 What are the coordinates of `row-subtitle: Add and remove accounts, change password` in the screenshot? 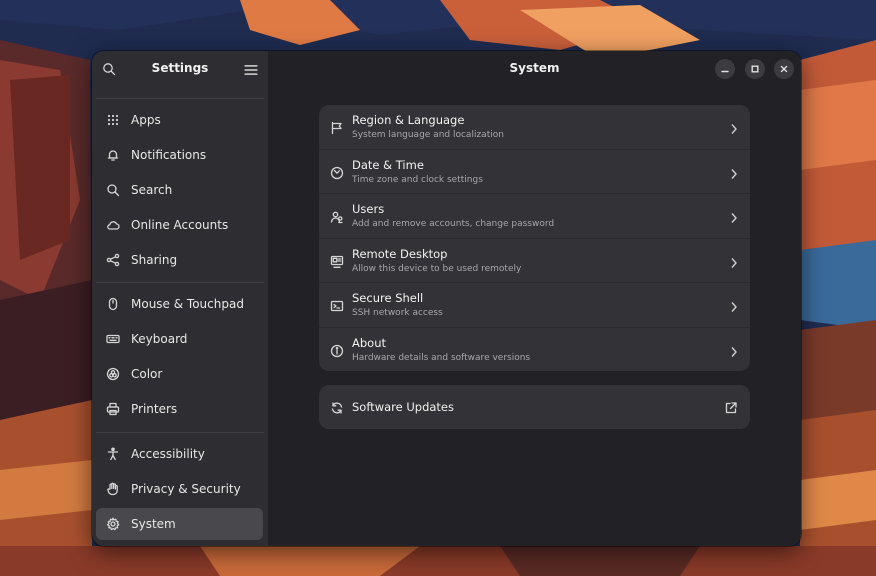 It's located at (453, 224).